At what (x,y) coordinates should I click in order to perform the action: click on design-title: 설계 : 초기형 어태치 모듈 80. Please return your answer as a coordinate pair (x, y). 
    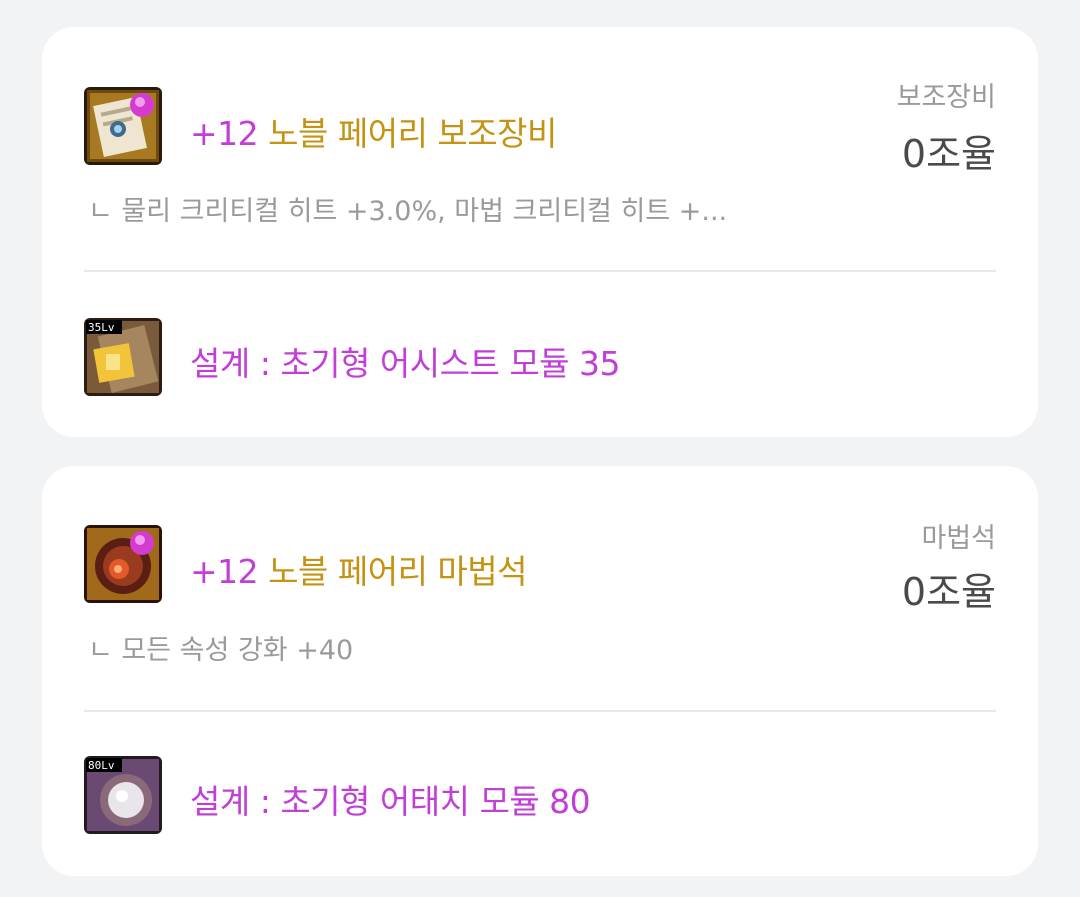
    Looking at the image, I should click on (390, 799).